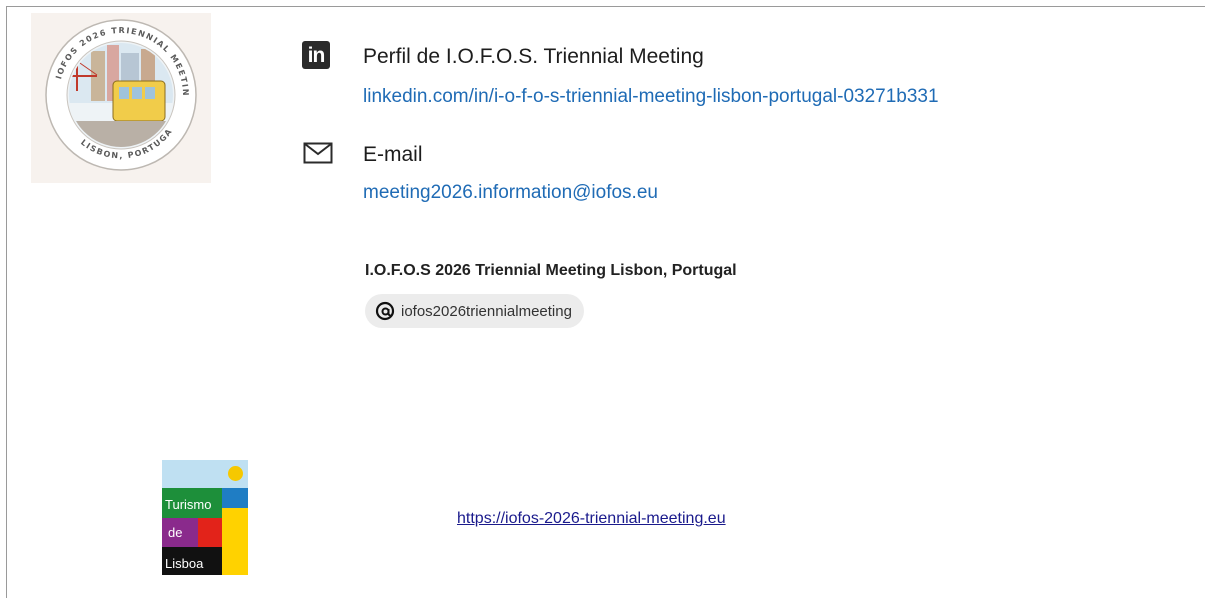 The image size is (1205, 598). I want to click on linkedin-icon: in, so click(316, 55).